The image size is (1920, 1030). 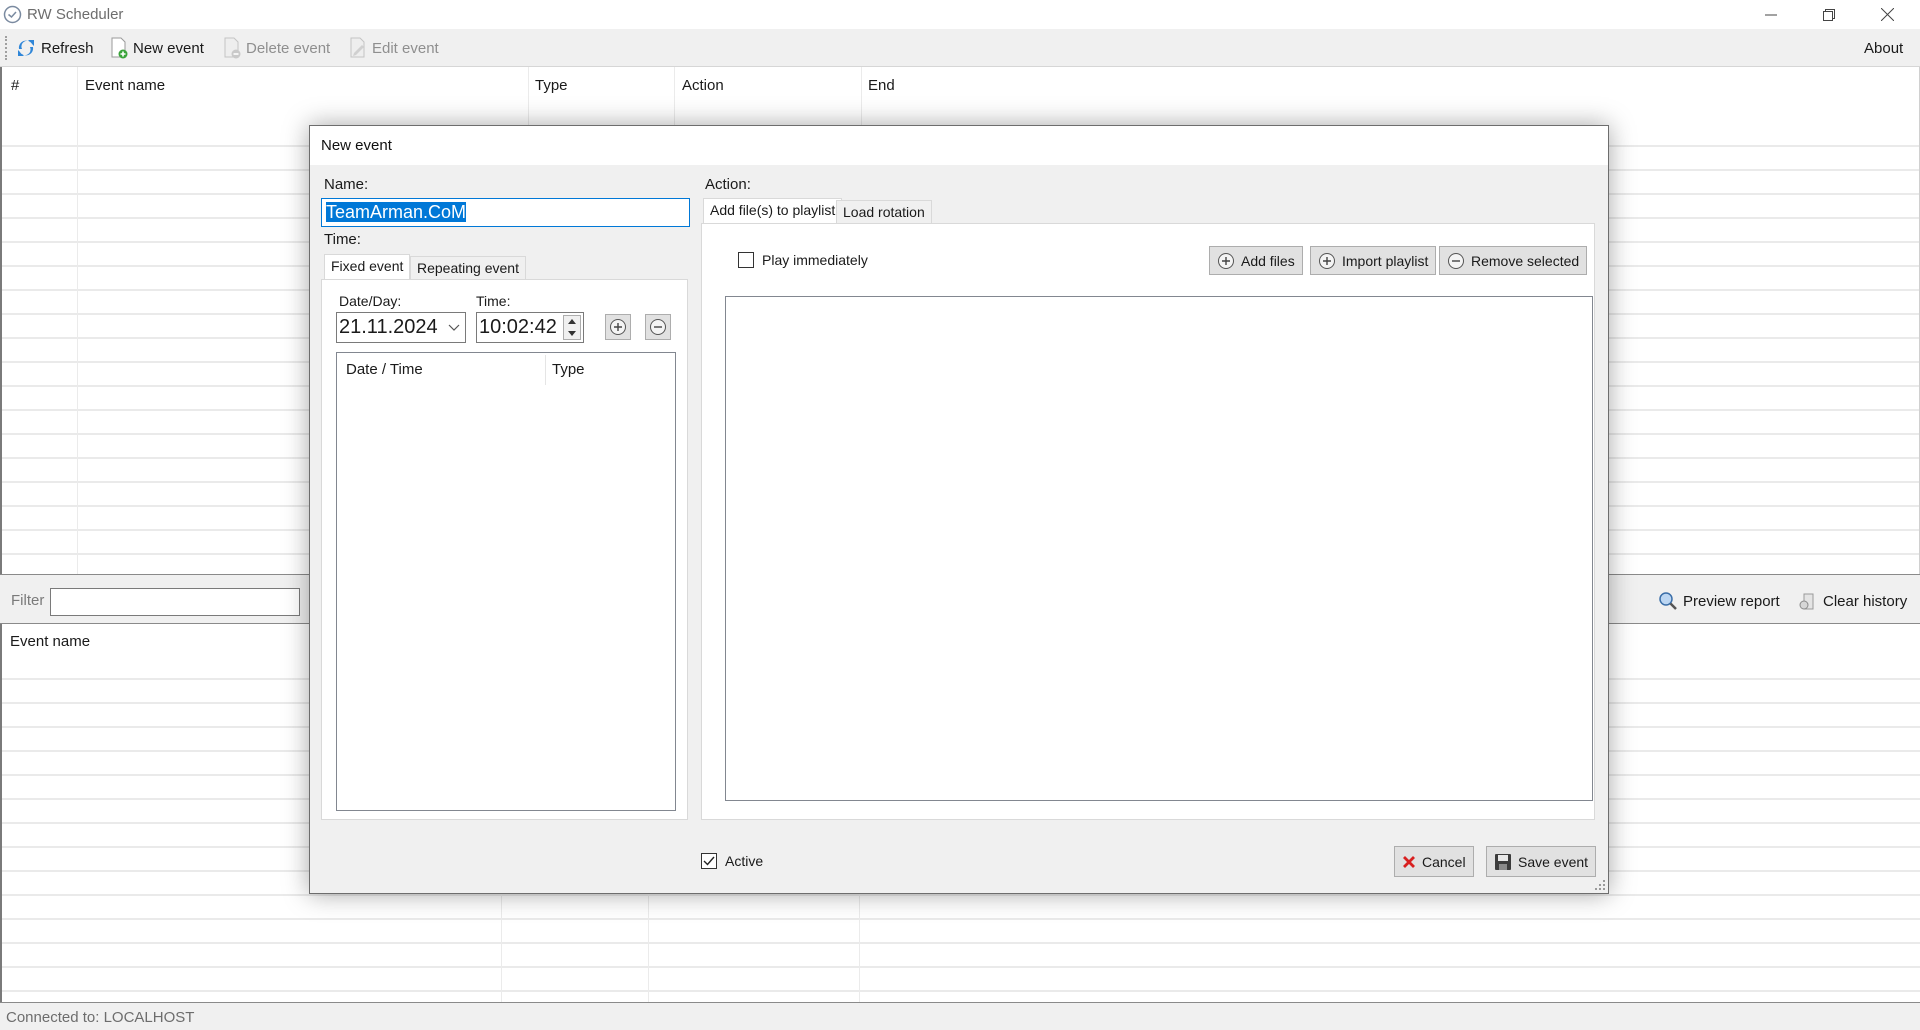 I want to click on chevron-down-icon, so click(x=454, y=328).